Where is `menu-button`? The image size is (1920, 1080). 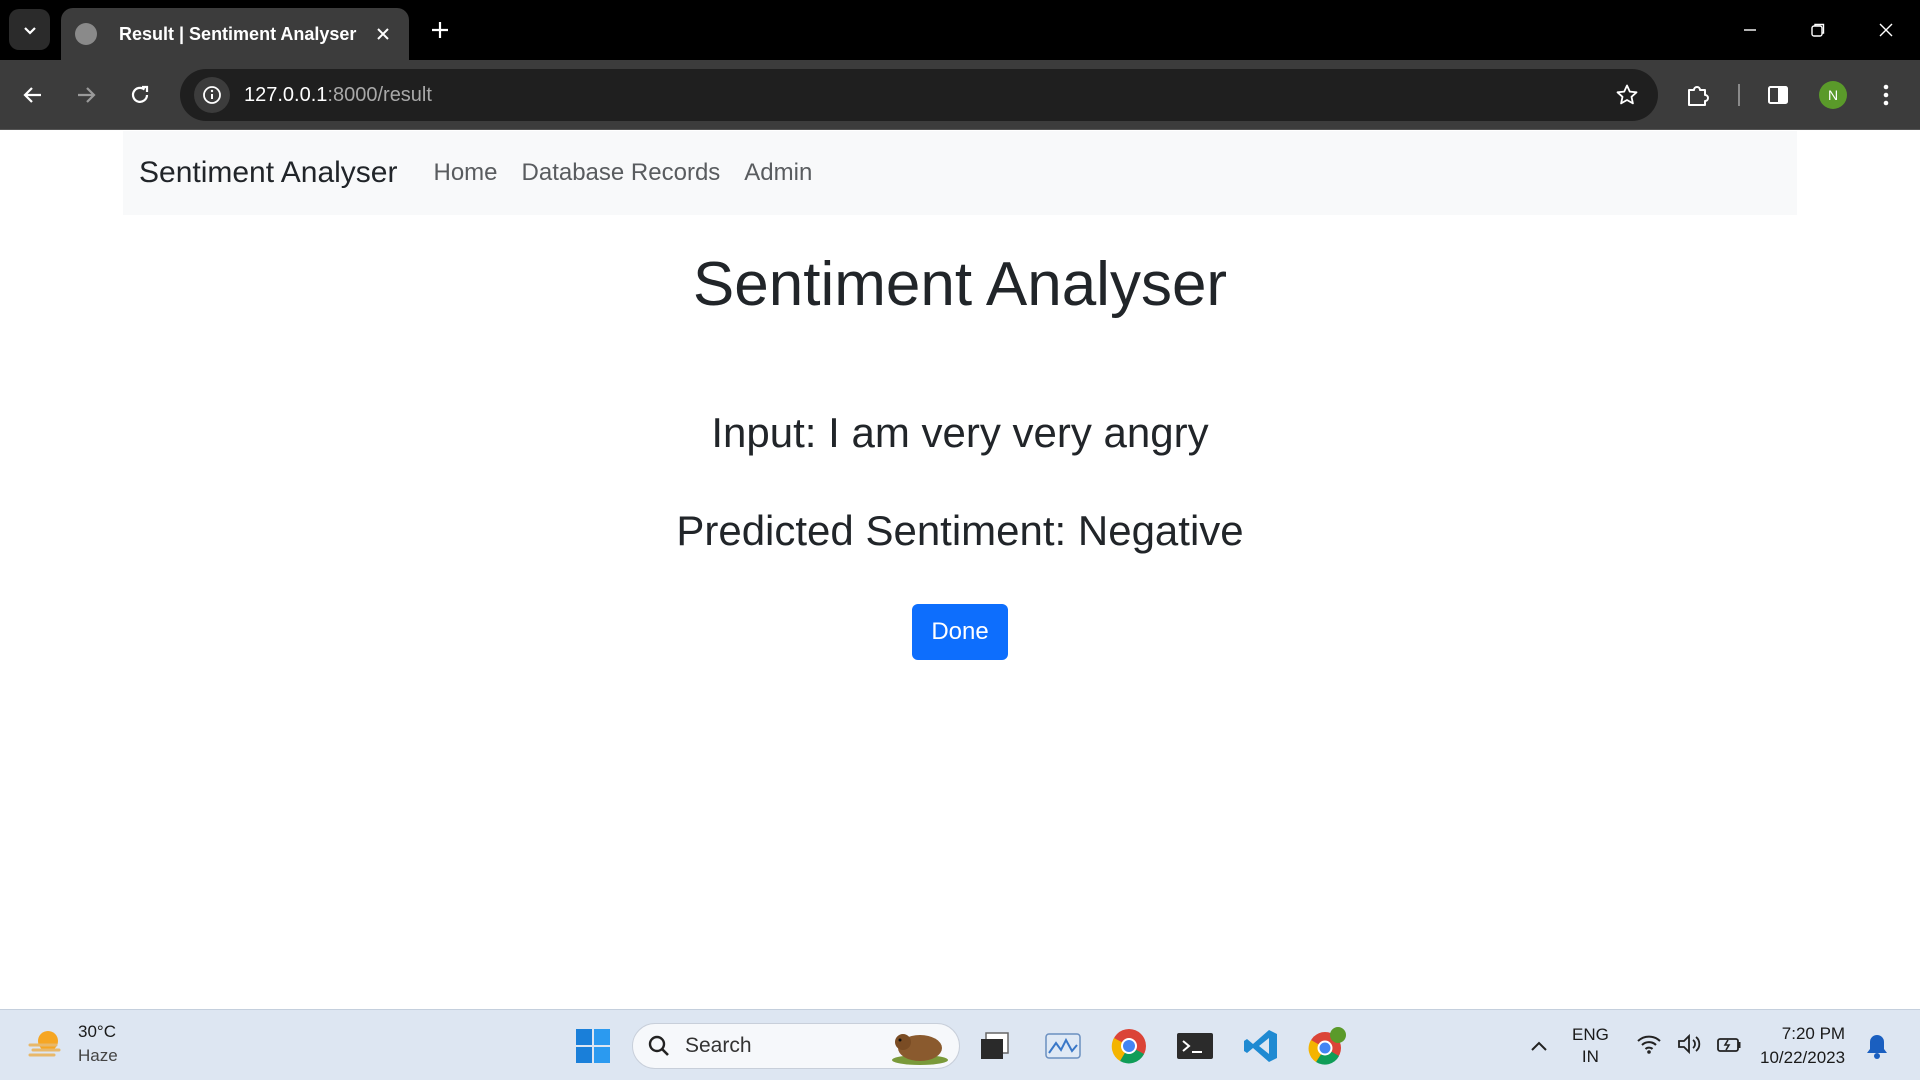 menu-button is located at coordinates (1886, 95).